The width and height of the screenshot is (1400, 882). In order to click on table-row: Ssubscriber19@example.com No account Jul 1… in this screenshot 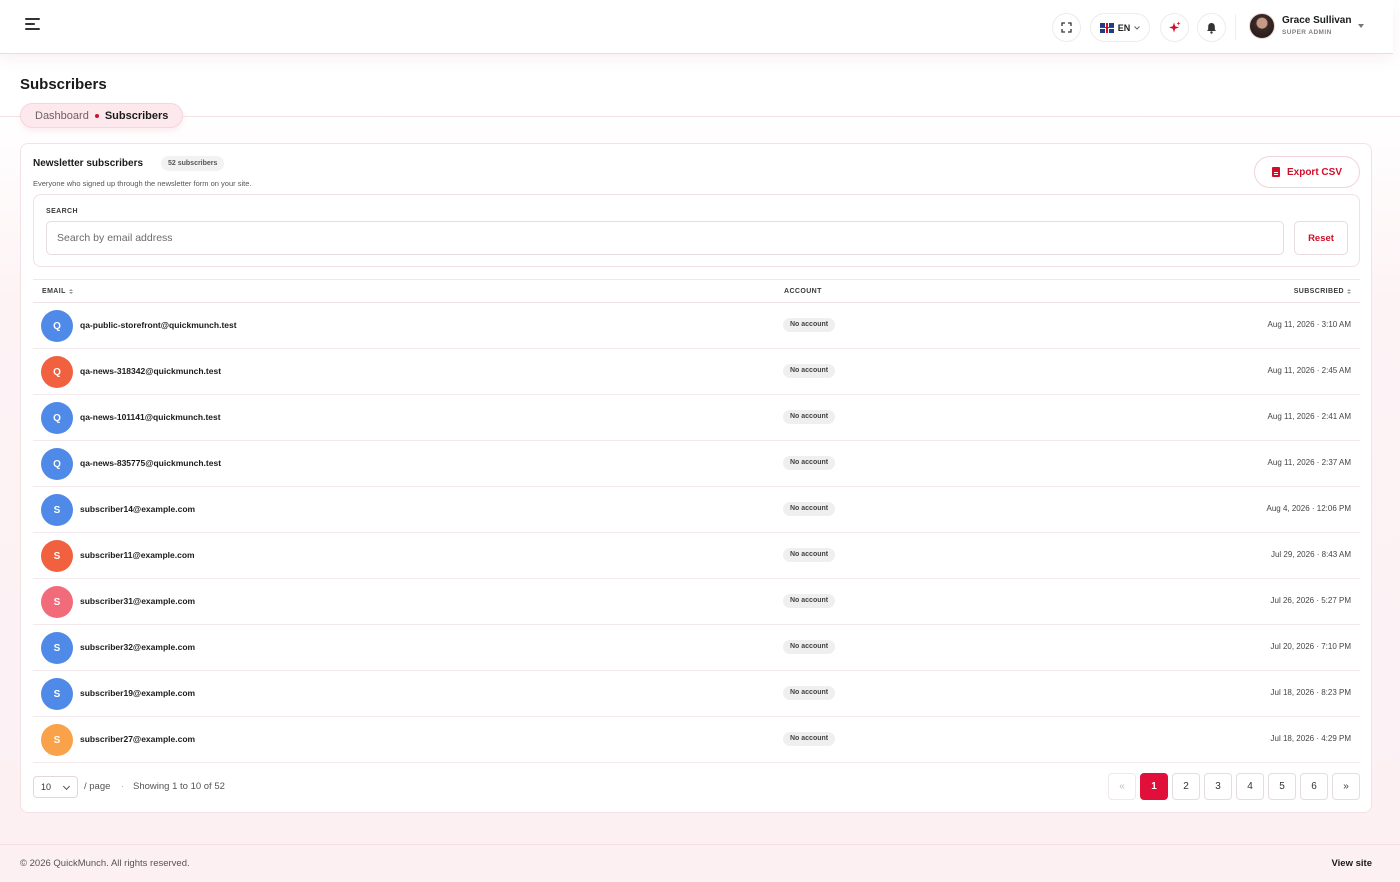, I will do `click(696, 694)`.